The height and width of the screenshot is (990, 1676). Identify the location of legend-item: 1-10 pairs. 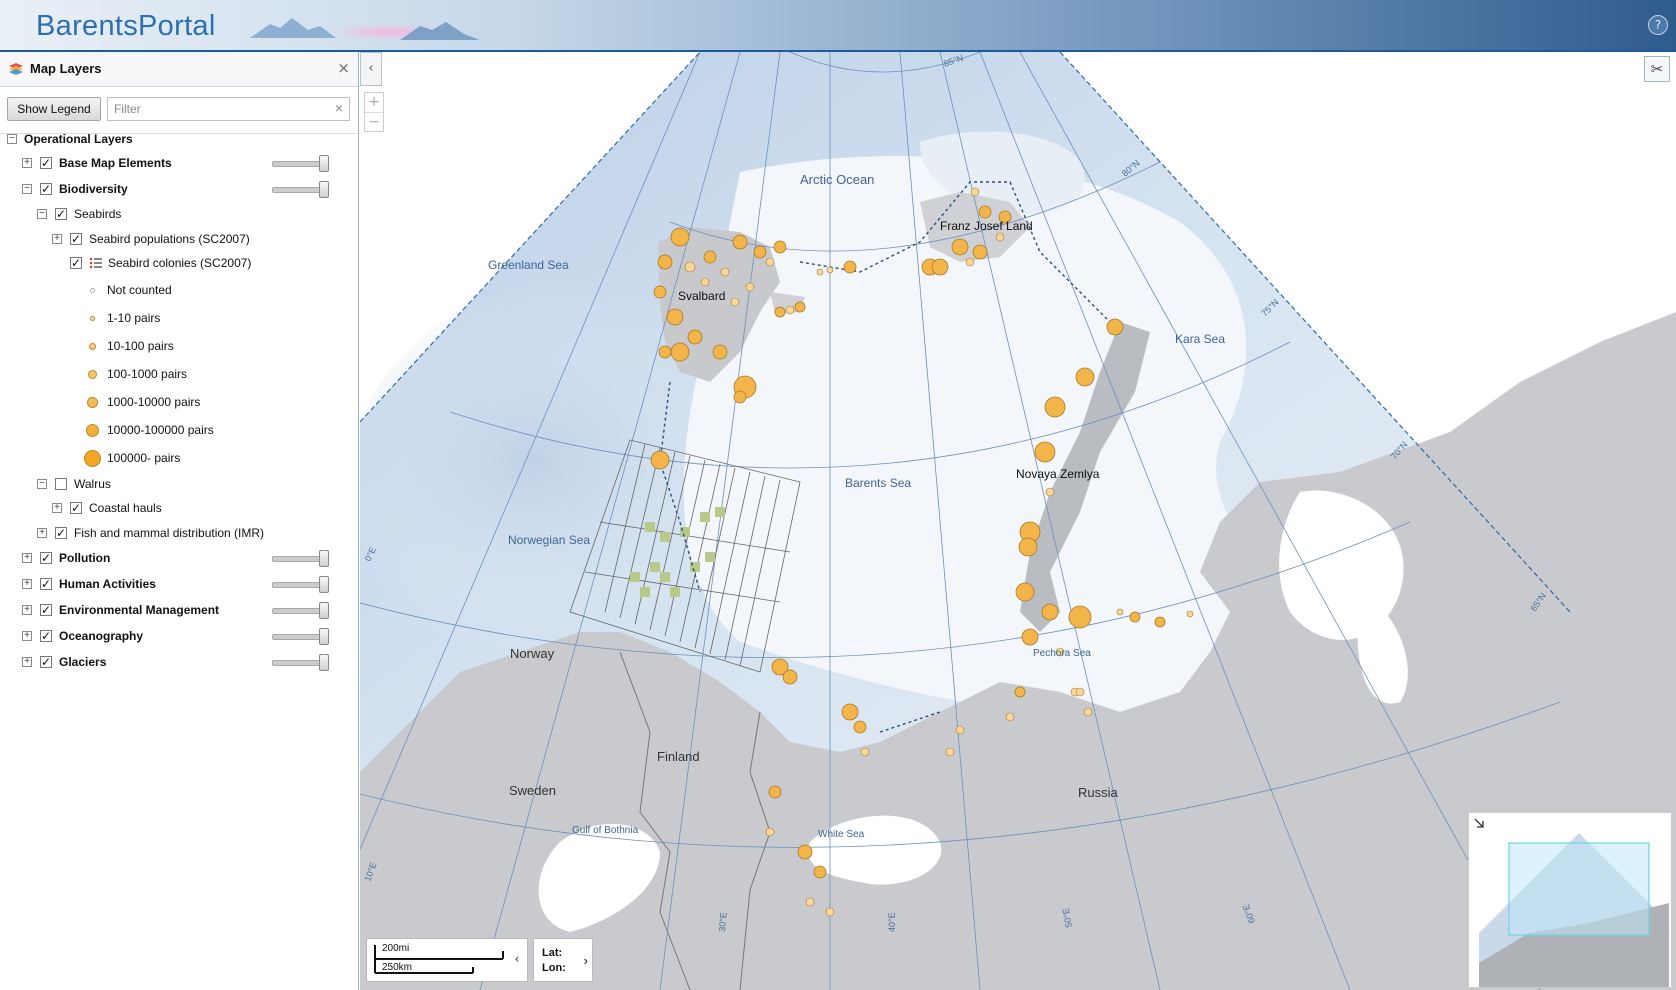
(179, 318).